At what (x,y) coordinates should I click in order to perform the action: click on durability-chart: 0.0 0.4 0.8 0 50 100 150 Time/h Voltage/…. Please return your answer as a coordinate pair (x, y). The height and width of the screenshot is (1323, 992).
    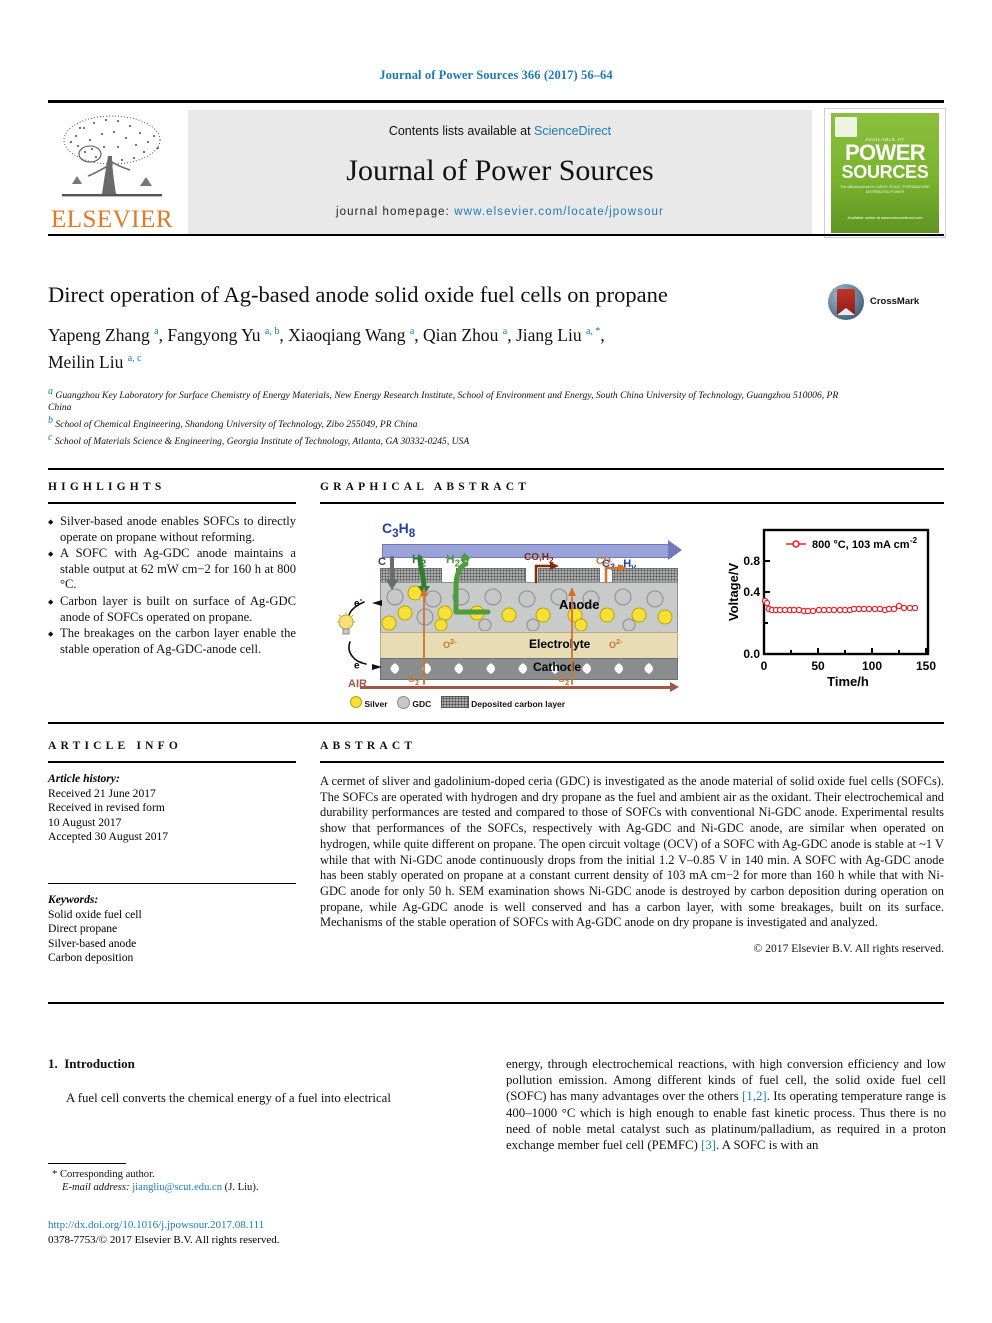
    Looking at the image, I should click on (832, 612).